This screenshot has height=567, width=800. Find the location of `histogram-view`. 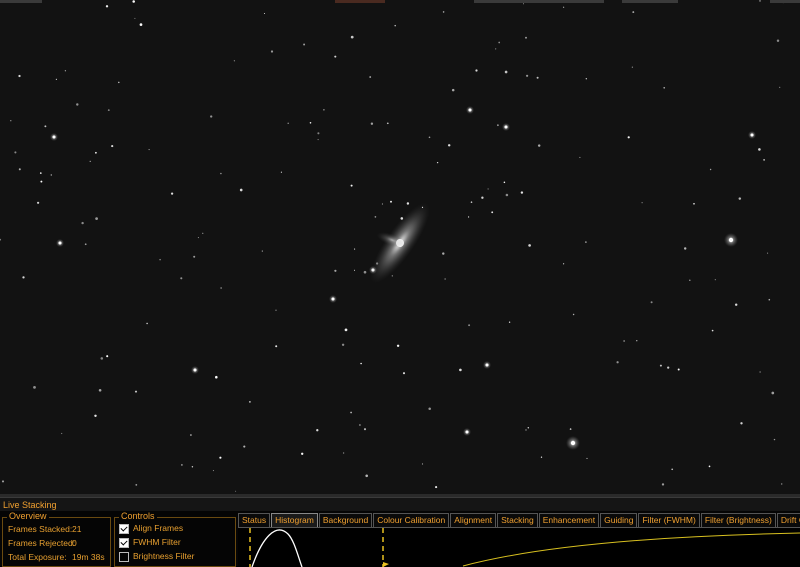

histogram-view is located at coordinates (519, 547).